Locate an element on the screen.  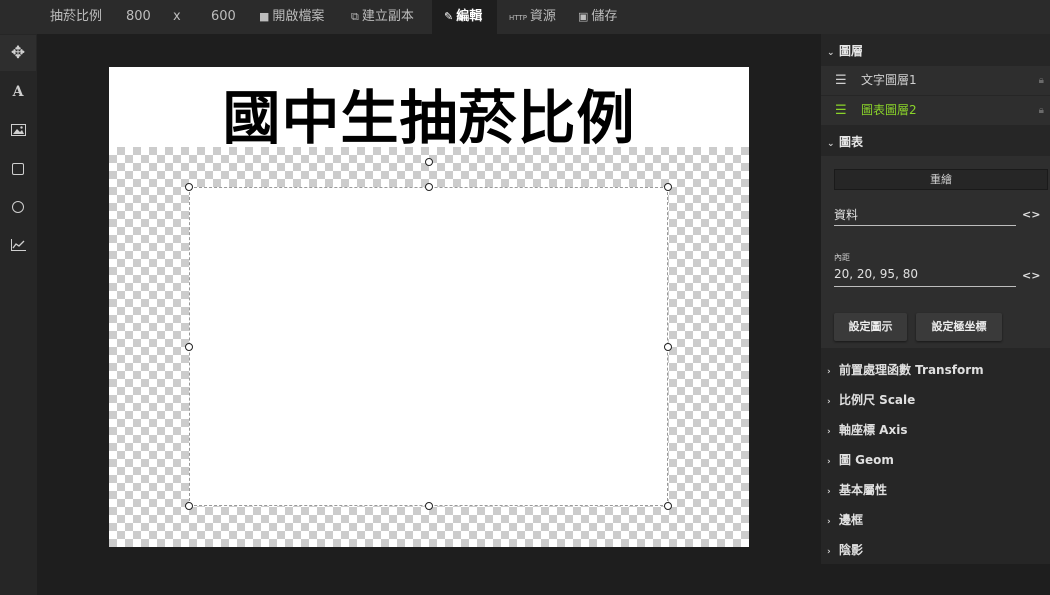
section-basic-attributes: › 基本屬性 is located at coordinates (935, 490).